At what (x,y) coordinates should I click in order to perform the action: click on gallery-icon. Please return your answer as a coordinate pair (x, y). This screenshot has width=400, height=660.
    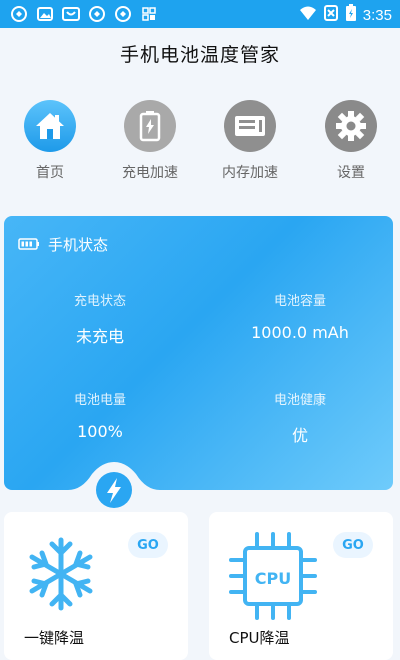
    Looking at the image, I should click on (45, 14).